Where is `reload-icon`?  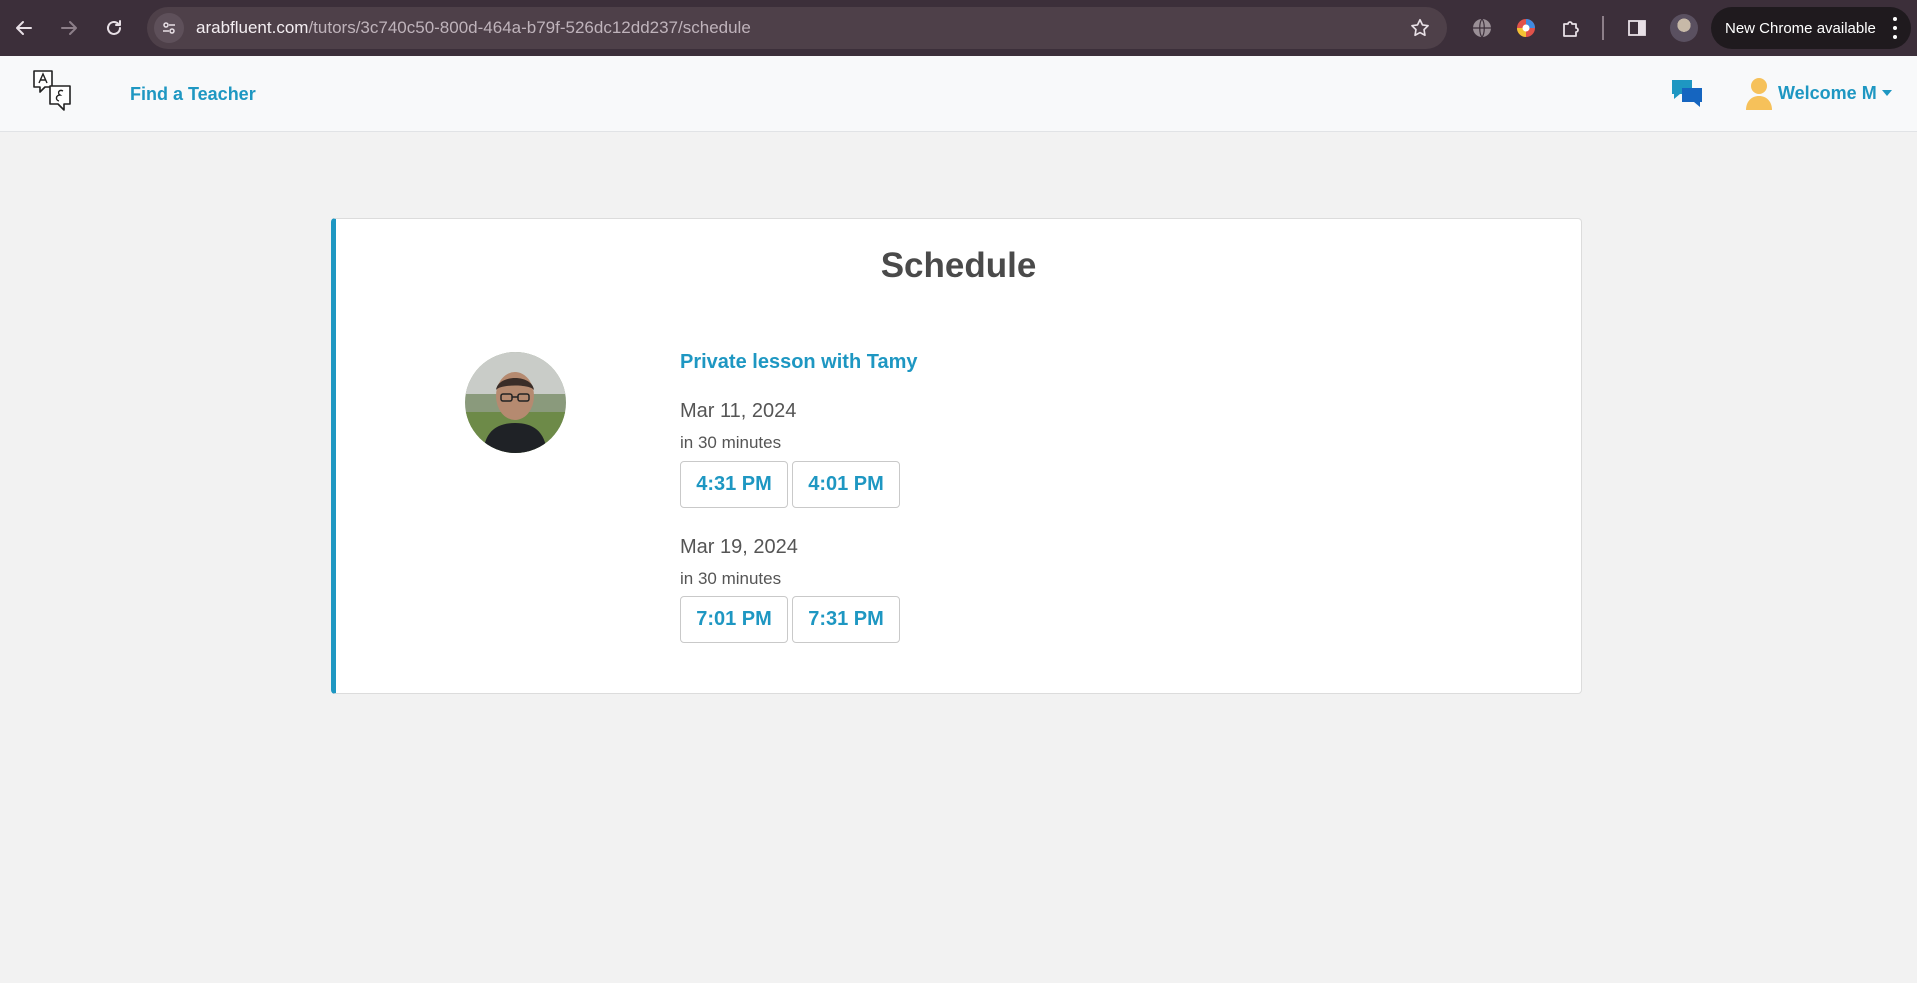
reload-icon is located at coordinates (114, 27).